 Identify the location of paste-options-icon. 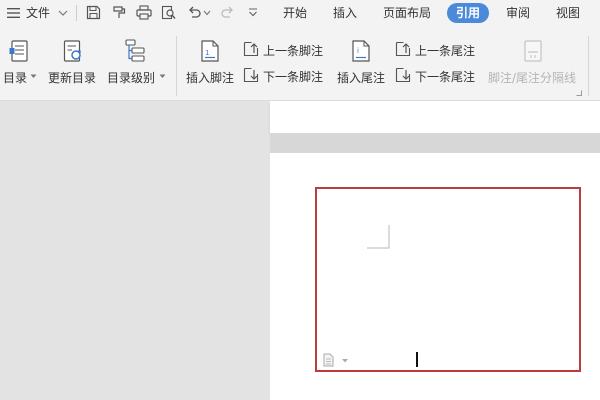
(337, 360).